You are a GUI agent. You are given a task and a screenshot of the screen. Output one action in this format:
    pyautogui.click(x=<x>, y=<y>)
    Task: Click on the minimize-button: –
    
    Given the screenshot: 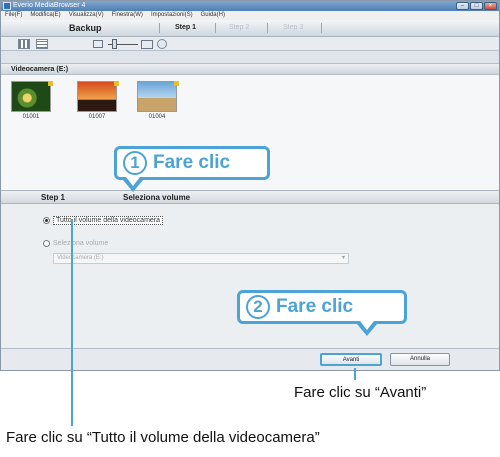 What is the action you would take?
    pyautogui.click(x=462, y=6)
    